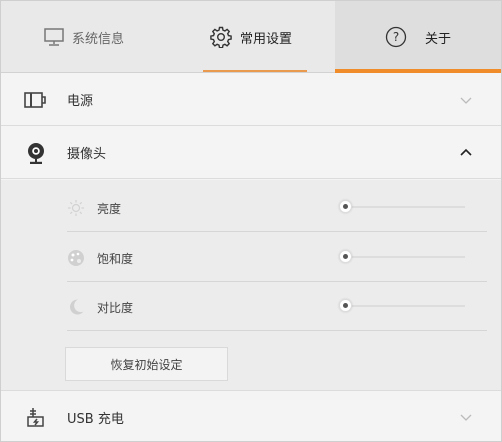 The image size is (502, 442). I want to click on setting-brightness: 亮度, so click(277, 207).